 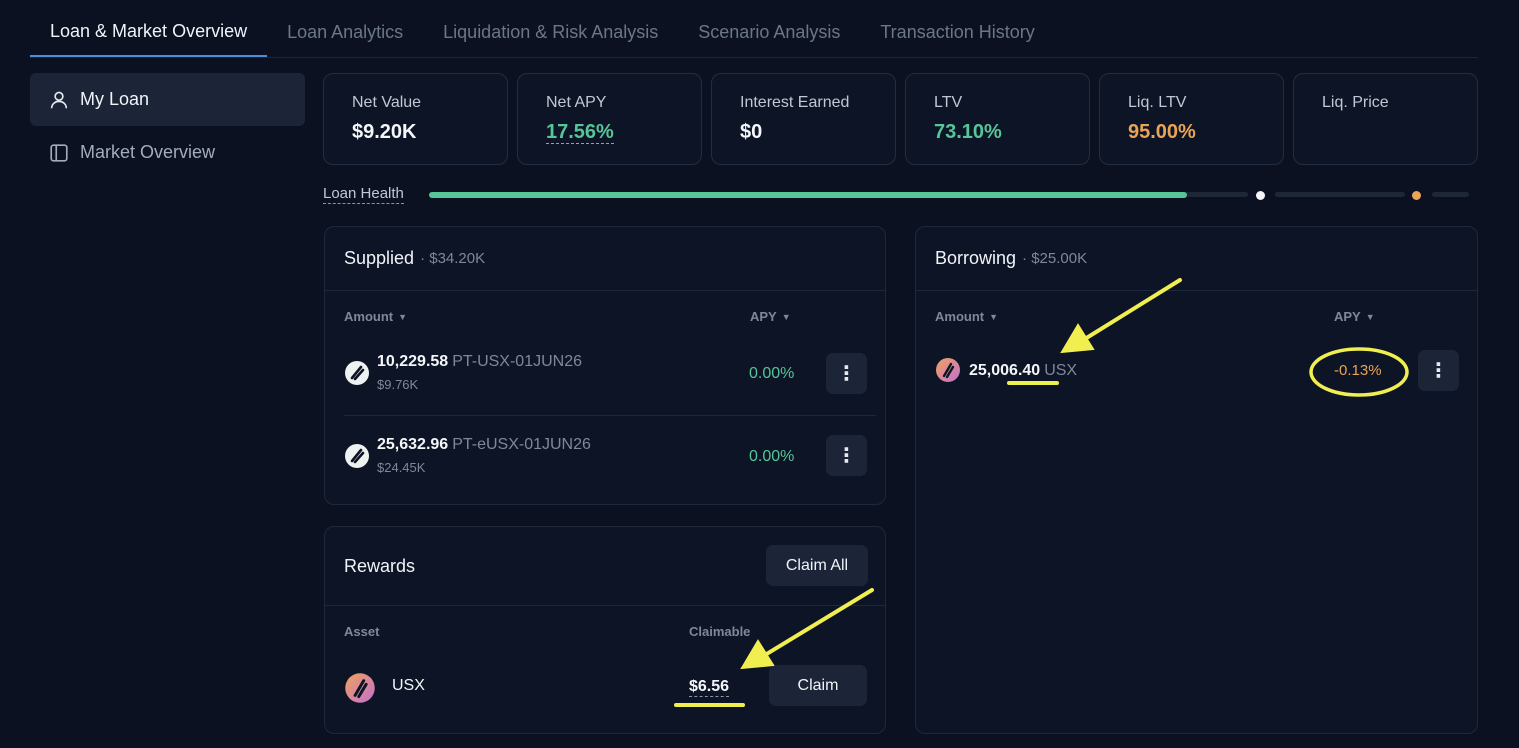 I want to click on stat-label: LTV, so click(x=948, y=102).